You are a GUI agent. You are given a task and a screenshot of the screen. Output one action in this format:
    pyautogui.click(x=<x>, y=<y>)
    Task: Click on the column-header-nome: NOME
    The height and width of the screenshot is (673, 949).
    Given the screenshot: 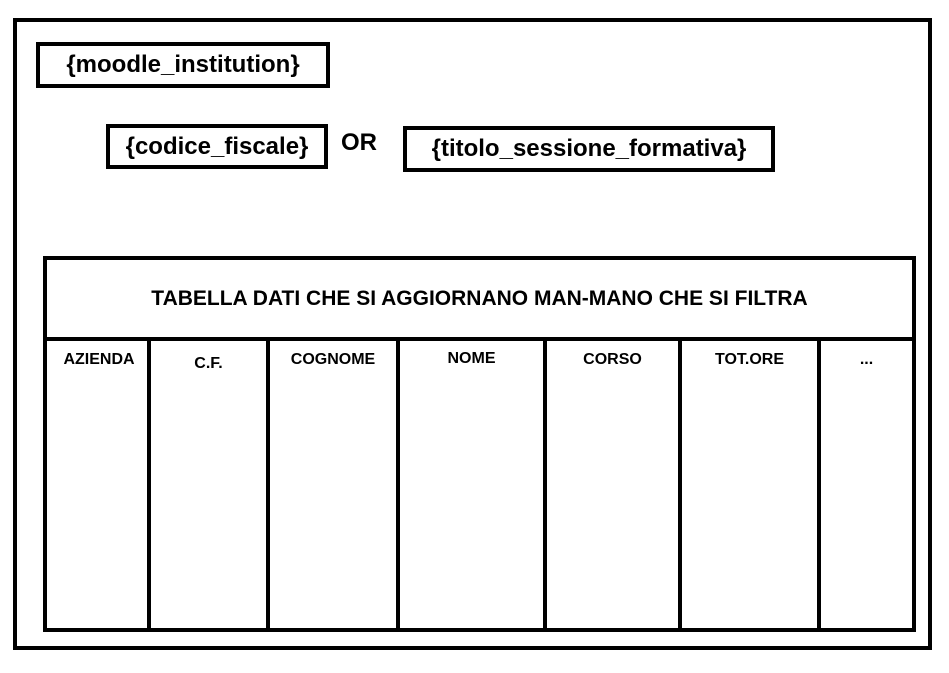 What is the action you would take?
    pyautogui.click(x=471, y=359)
    